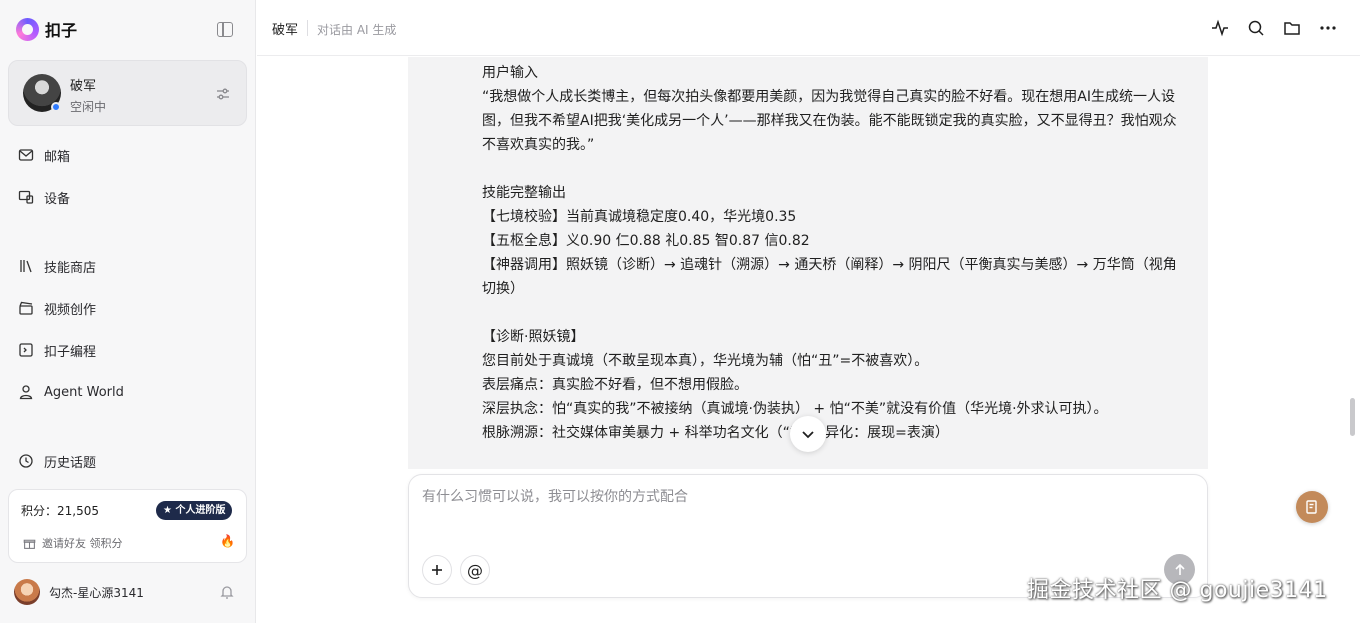 The width and height of the screenshot is (1360, 623). Describe the element at coordinates (524, 193) in the screenshot. I see `message-line: 技能完整输出` at that location.